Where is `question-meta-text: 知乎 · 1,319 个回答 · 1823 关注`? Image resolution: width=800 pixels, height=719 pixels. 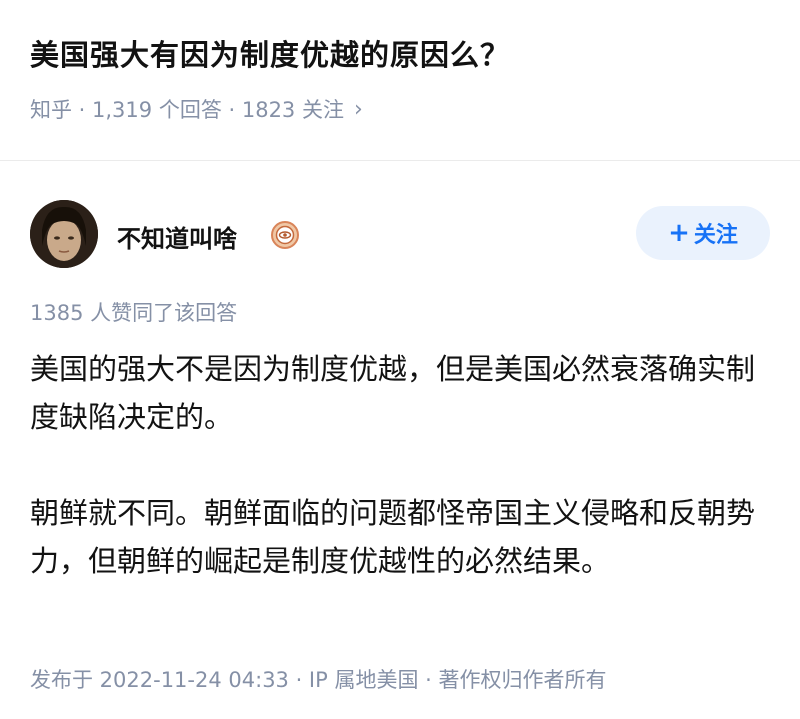
question-meta-text: 知乎 · 1,319 个回答 · 1823 关注 is located at coordinates (187, 110).